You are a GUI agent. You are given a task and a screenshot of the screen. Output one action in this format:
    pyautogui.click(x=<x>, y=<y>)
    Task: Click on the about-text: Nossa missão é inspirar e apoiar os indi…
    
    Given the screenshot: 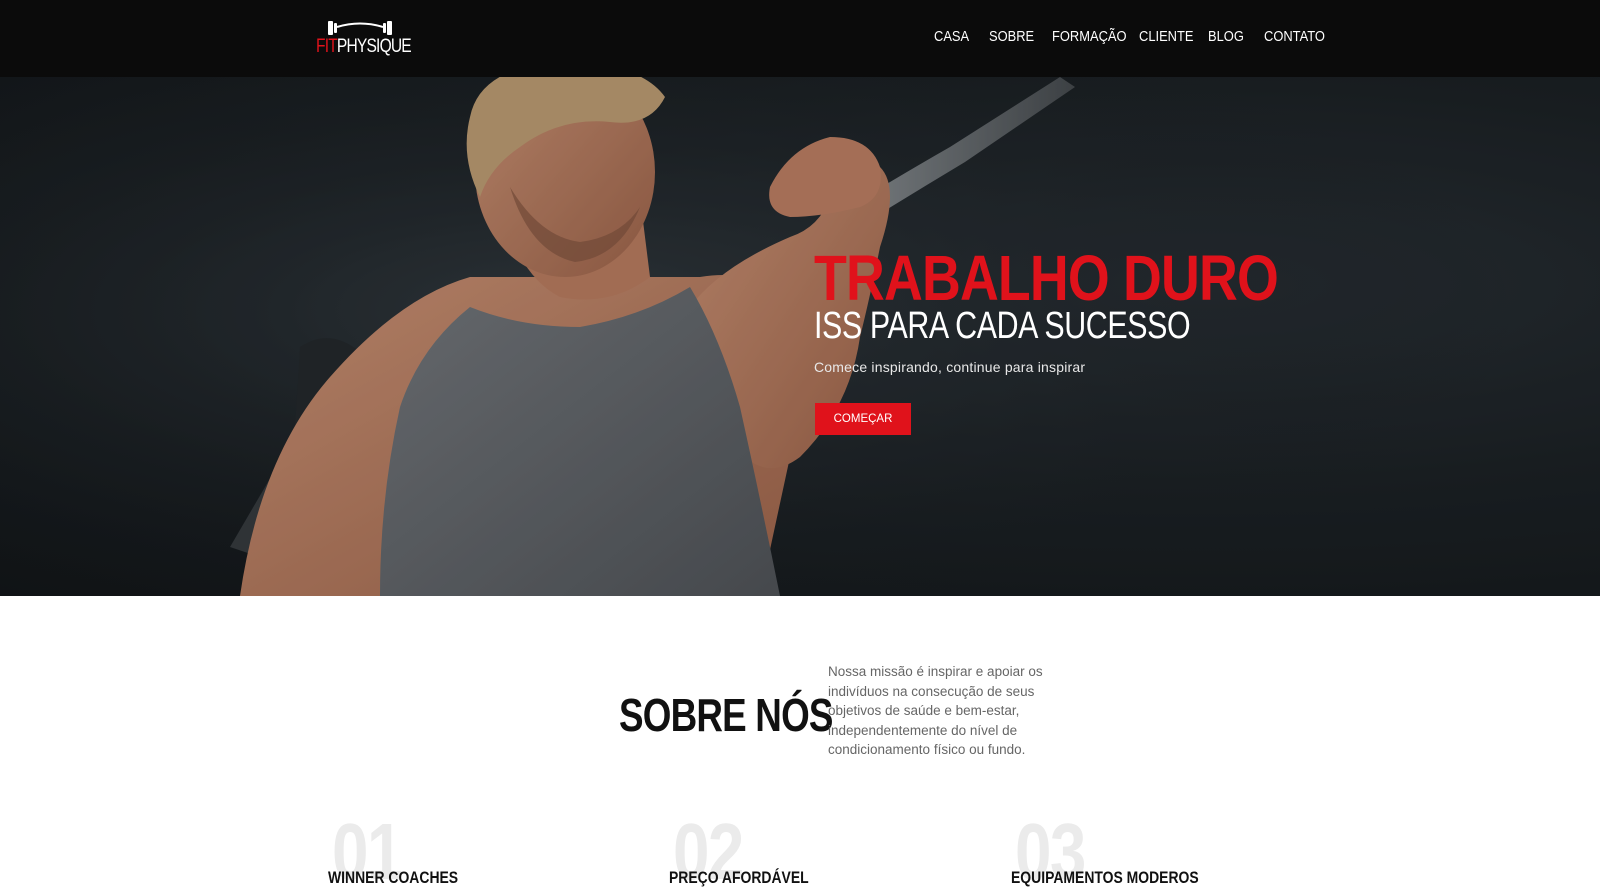 What is the action you would take?
    pyautogui.click(x=935, y=710)
    